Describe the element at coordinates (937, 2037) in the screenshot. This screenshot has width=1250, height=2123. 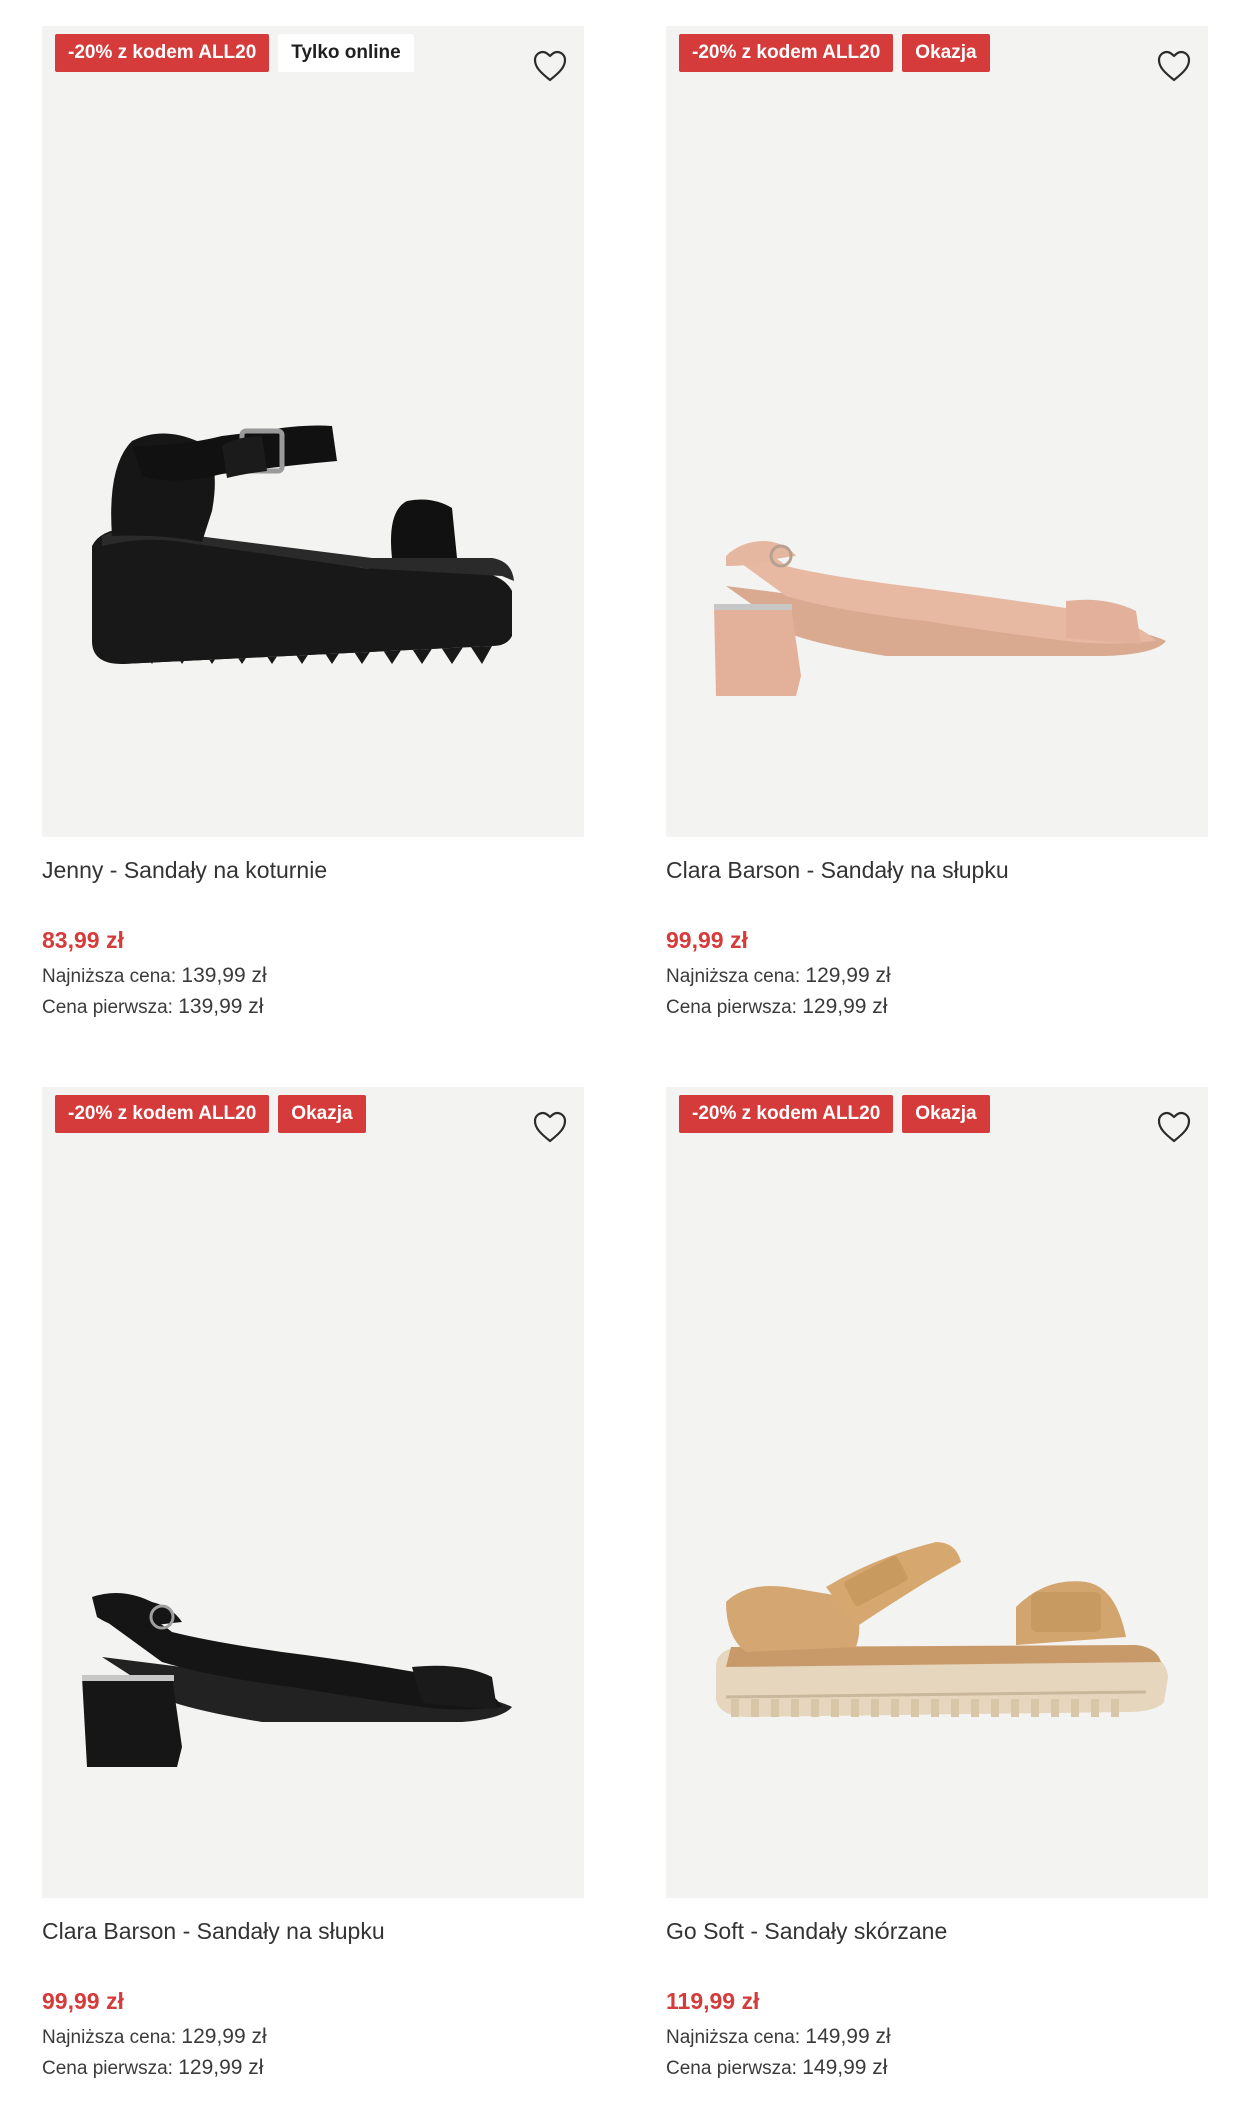
I see `lowest-price-line: Najniższa cena: 149,99 zł` at that location.